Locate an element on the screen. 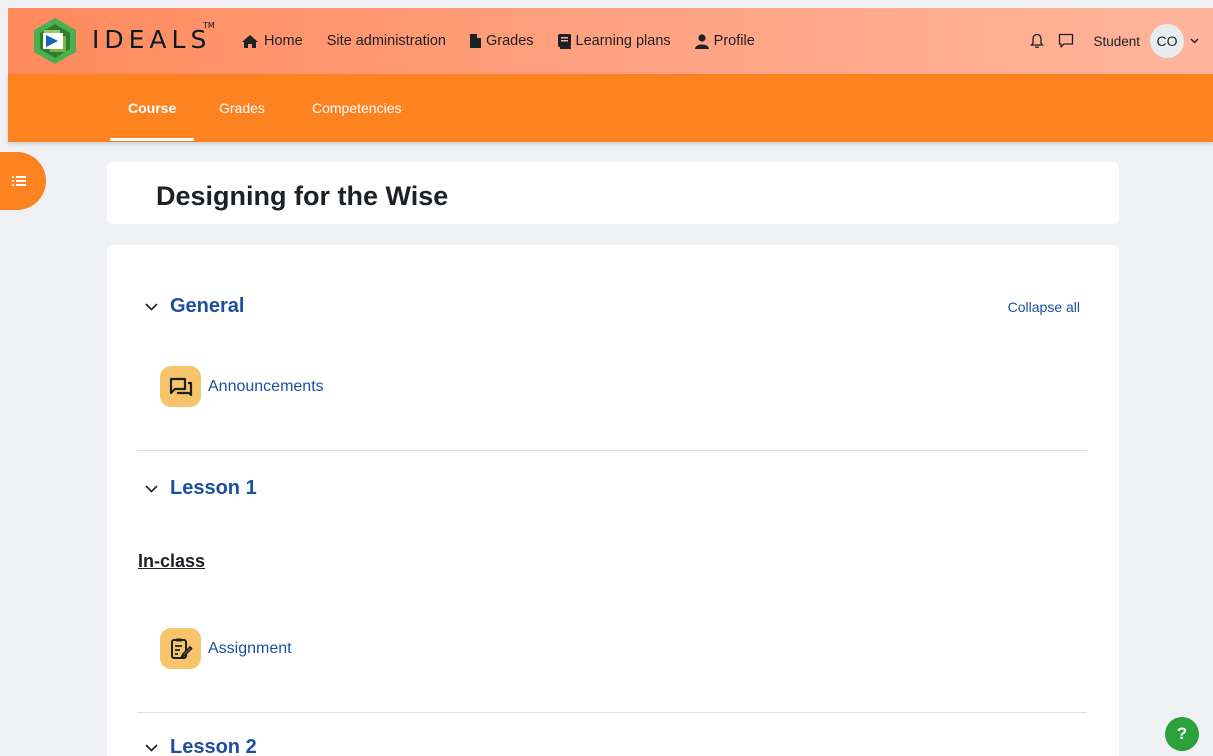 This screenshot has width=1213, height=756. tab-competencies: Competencies is located at coordinates (357, 108).